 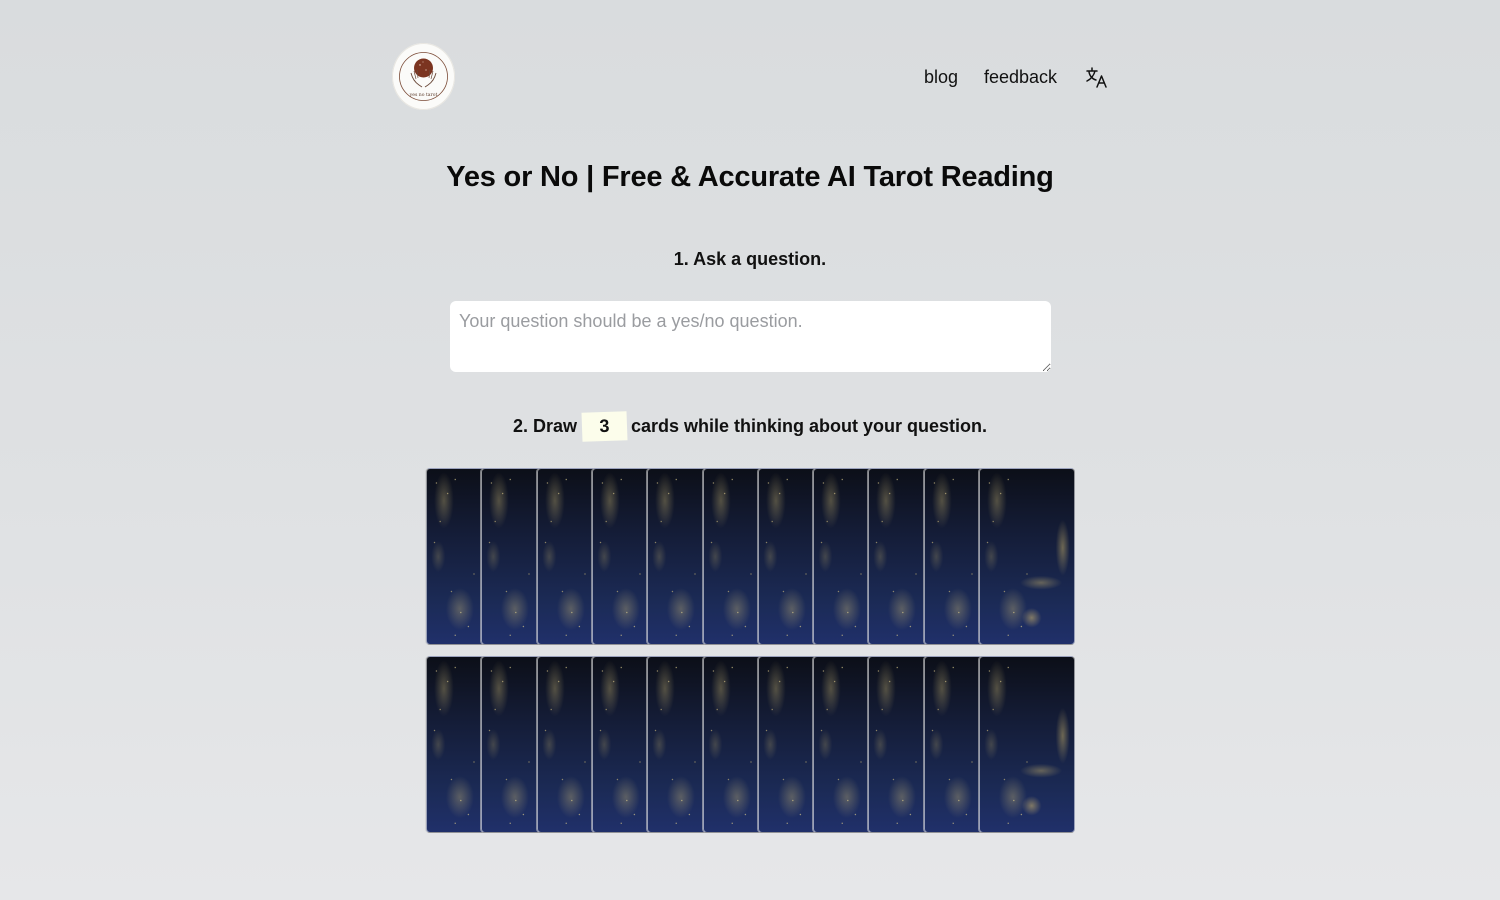 What do you see at coordinates (423, 95) in the screenshot?
I see `svg-text: yes no tarot` at bounding box center [423, 95].